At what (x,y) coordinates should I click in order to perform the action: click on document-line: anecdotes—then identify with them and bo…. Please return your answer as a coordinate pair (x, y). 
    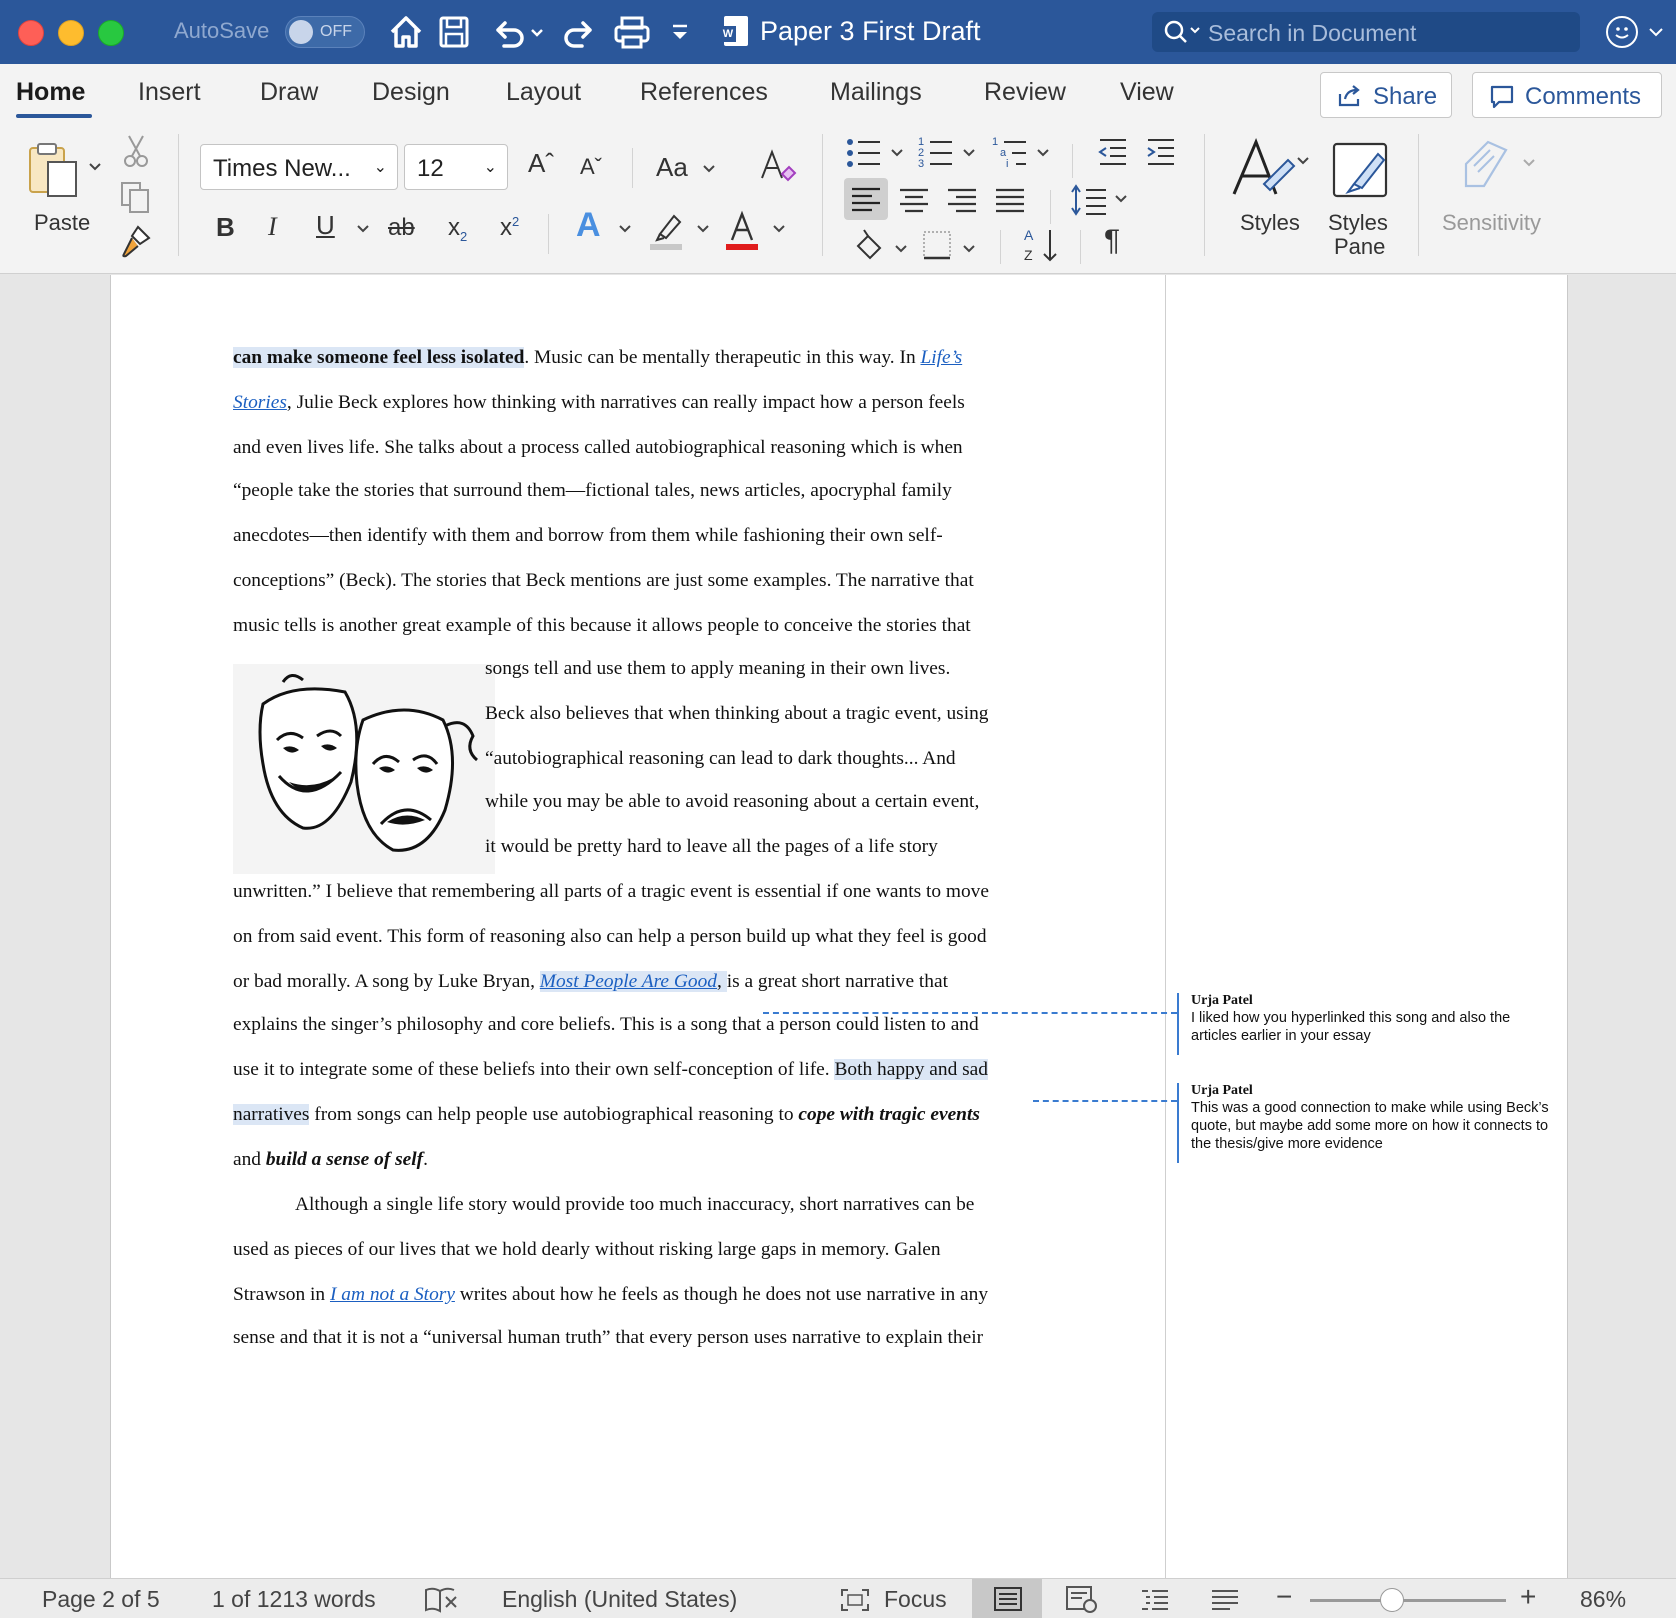
    Looking at the image, I should click on (588, 536).